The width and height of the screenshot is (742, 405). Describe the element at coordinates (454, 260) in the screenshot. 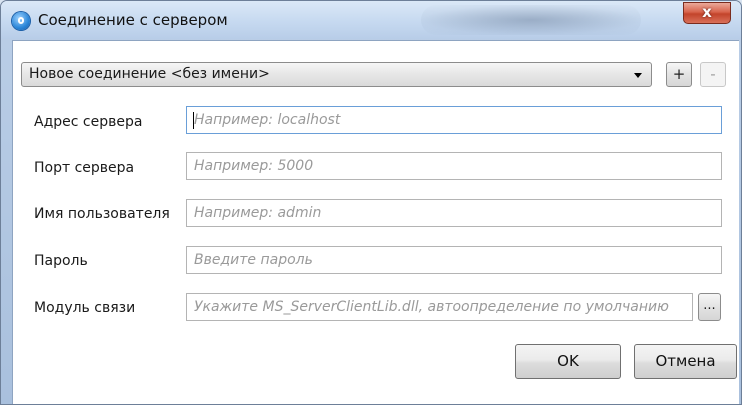

I see `password-input` at that location.